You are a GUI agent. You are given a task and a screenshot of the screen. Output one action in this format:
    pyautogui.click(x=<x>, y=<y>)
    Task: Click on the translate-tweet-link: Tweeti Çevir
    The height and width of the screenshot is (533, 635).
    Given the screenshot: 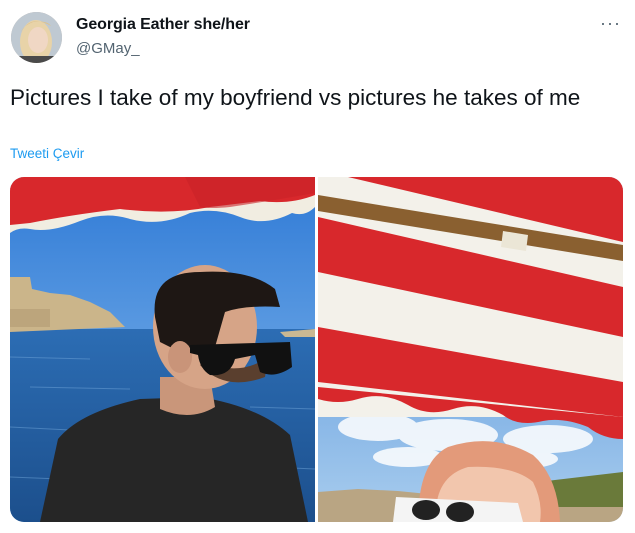 What is the action you would take?
    pyautogui.click(x=47, y=153)
    